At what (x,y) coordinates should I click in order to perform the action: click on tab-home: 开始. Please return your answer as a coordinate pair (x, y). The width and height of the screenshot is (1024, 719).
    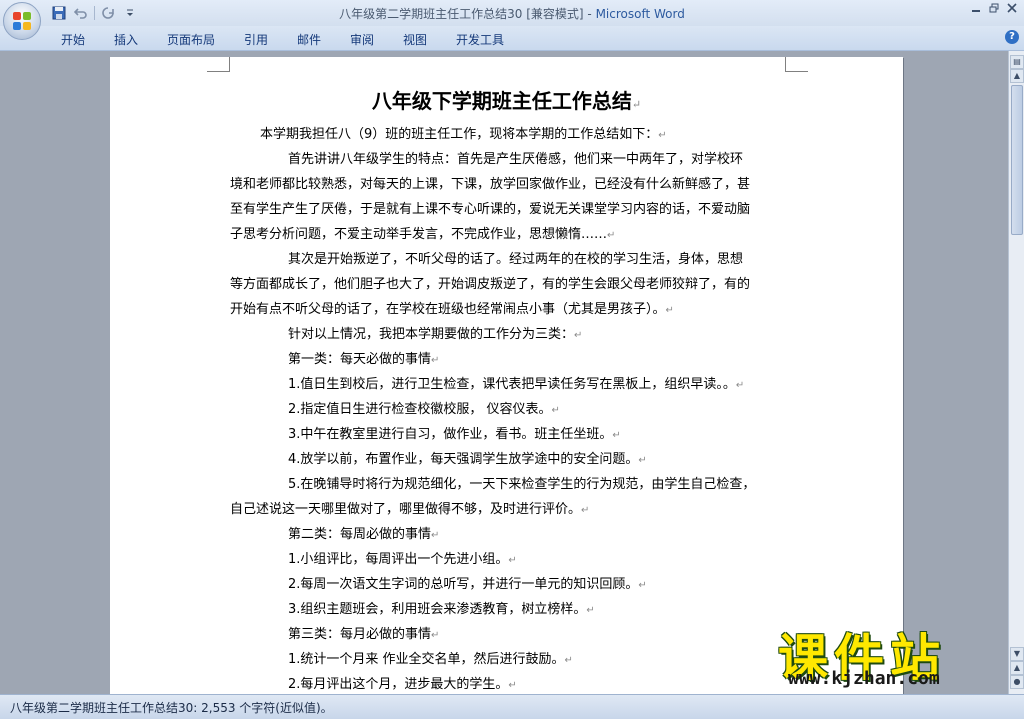
    Looking at the image, I should click on (73, 39).